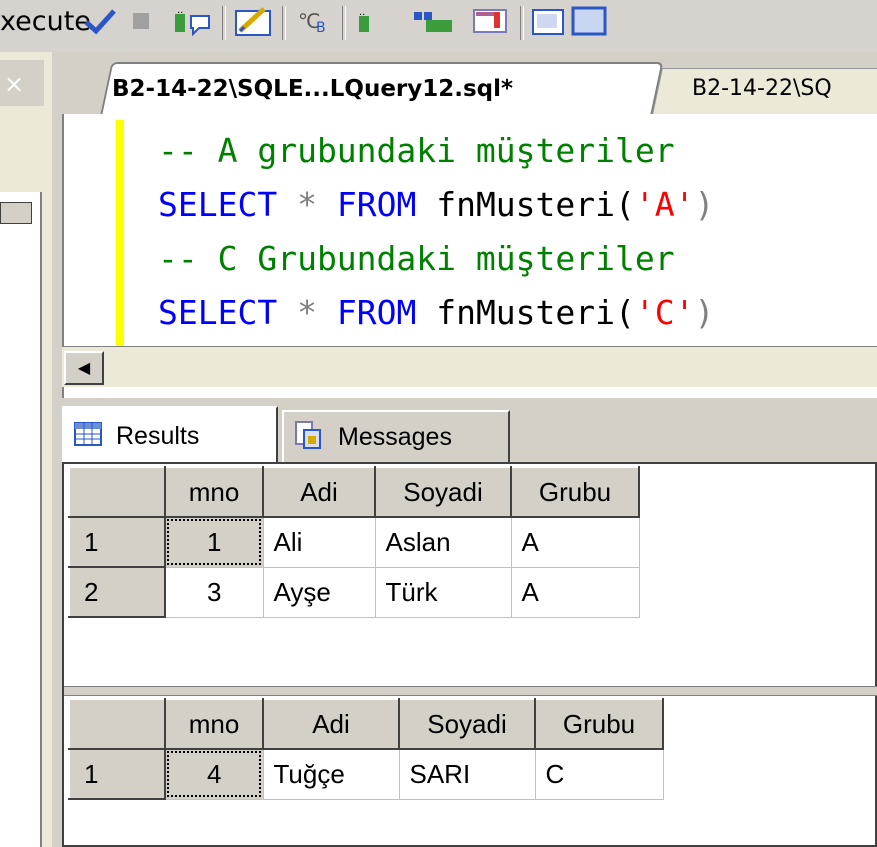 Image resolution: width=877 pixels, height=847 pixels. I want to click on close-icon: ×, so click(14, 84).